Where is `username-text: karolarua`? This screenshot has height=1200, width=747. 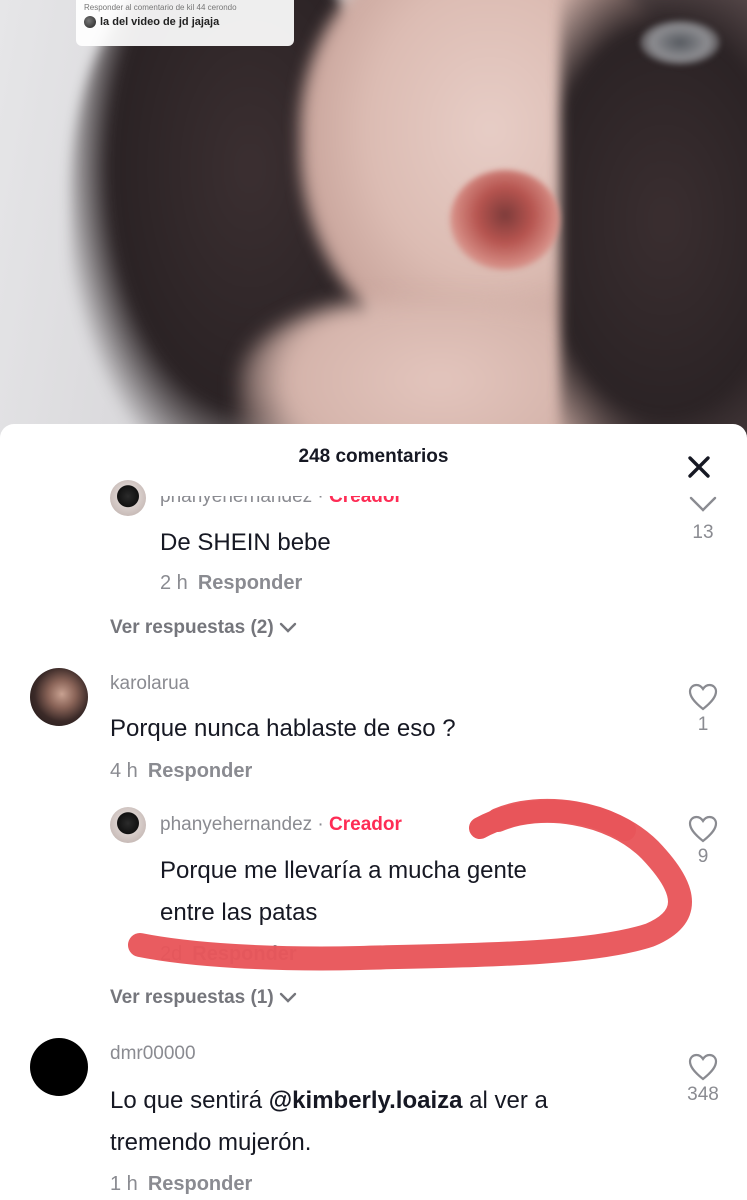 username-text: karolarua is located at coordinates (149, 683).